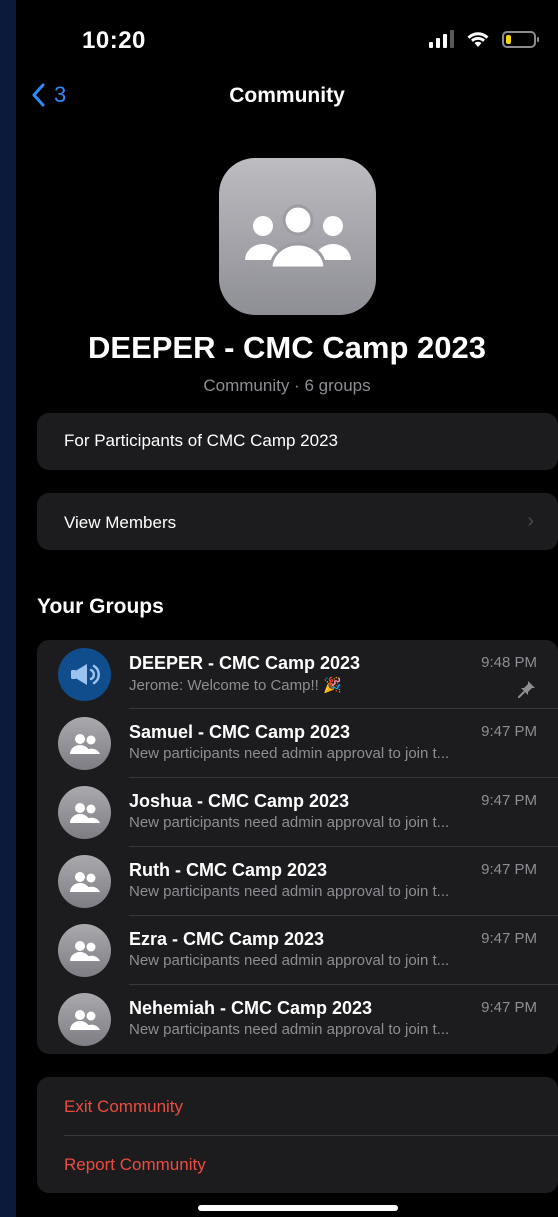 This screenshot has width=558, height=1217. Describe the element at coordinates (120, 522) in the screenshot. I see `view-members-label: View Members` at that location.